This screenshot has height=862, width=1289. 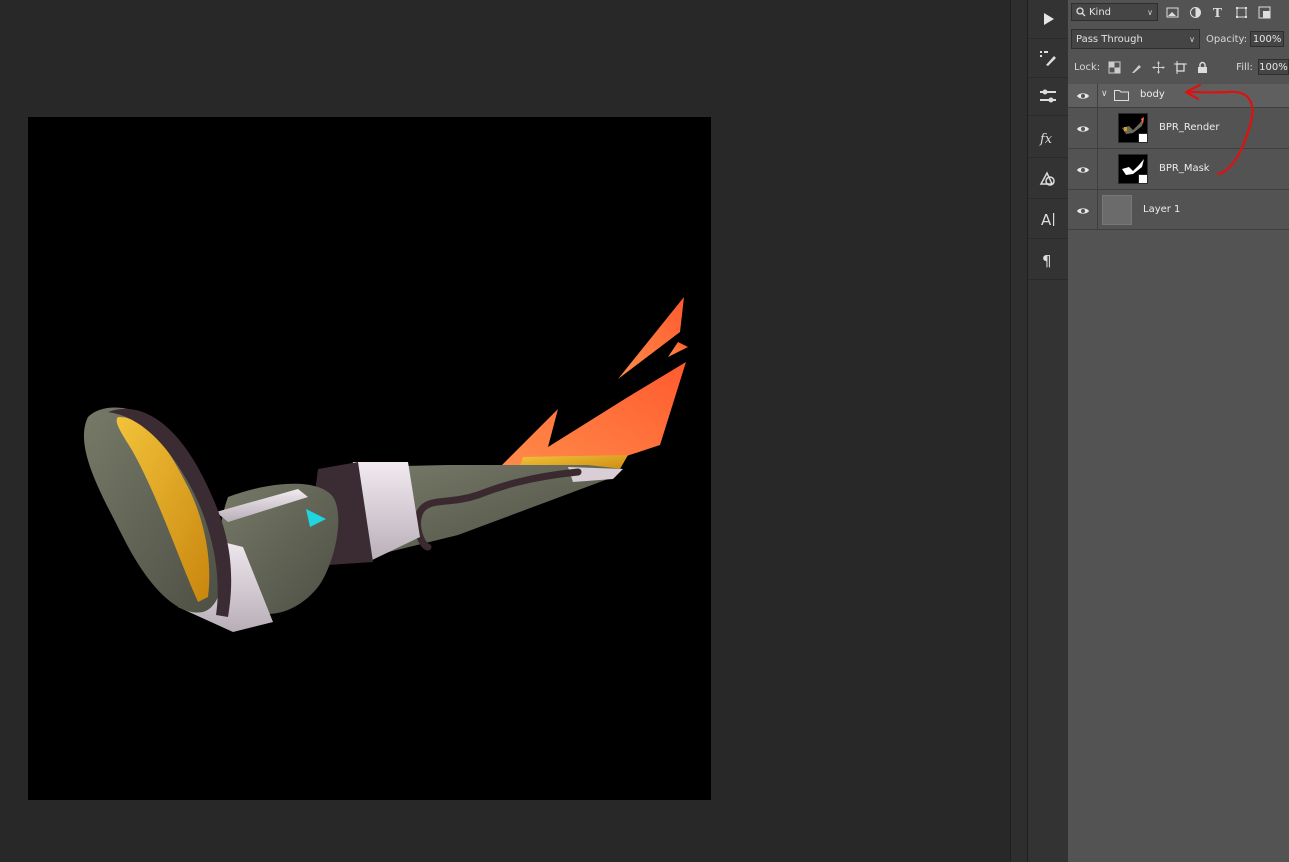 What do you see at coordinates (1048, 96) in the screenshot?
I see `adjustments-icon` at bounding box center [1048, 96].